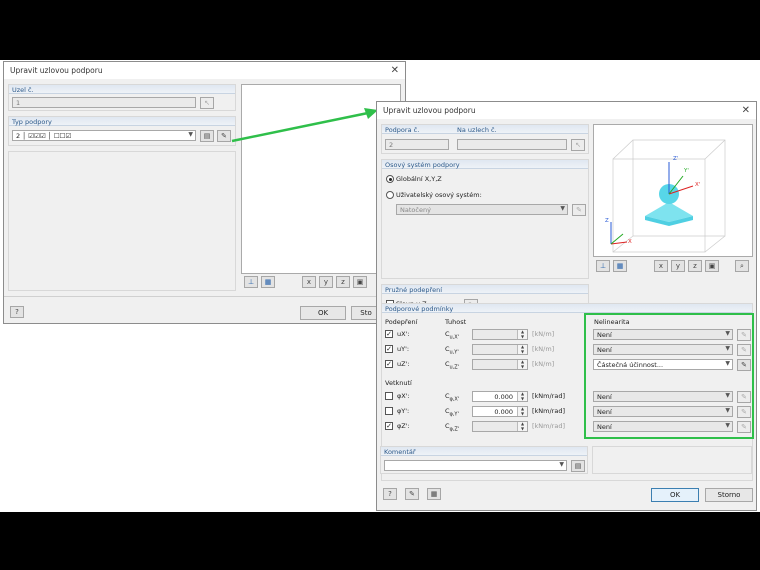 The image size is (760, 570). Describe the element at coordinates (403, 426) in the screenshot. I see `row-label: φZ':` at that location.